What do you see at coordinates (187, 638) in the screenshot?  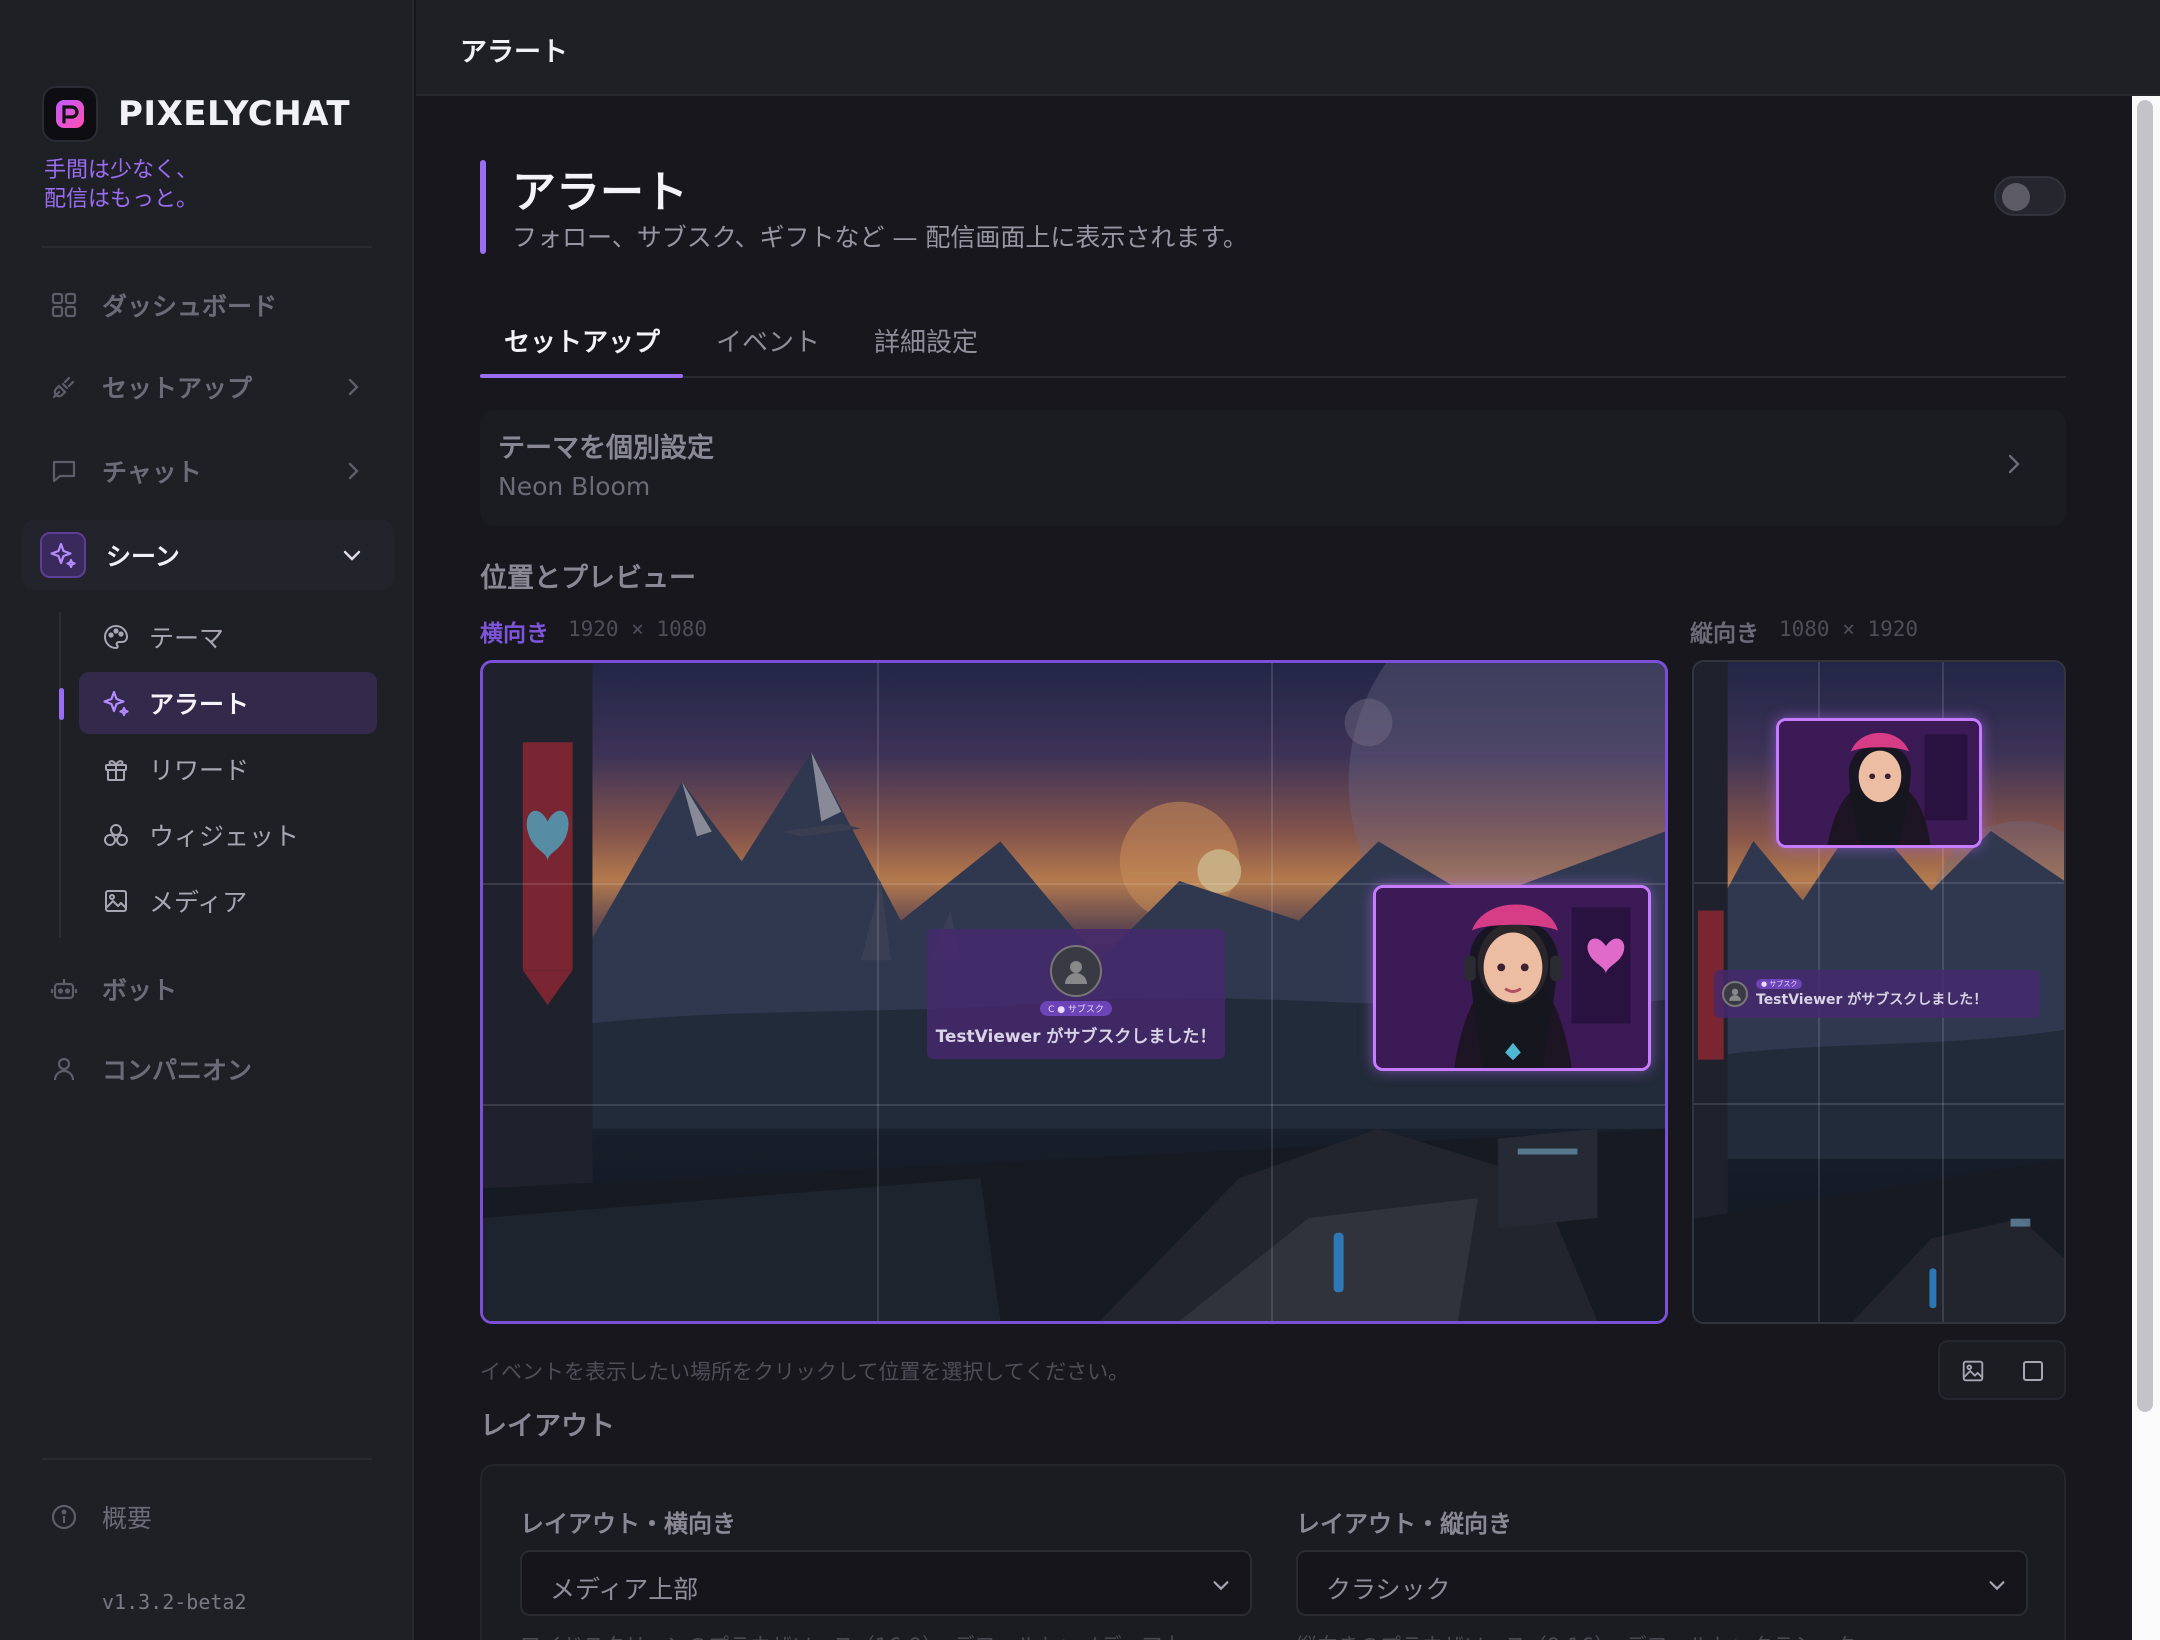 I see `sidebar-subitem-label: テーマ` at bounding box center [187, 638].